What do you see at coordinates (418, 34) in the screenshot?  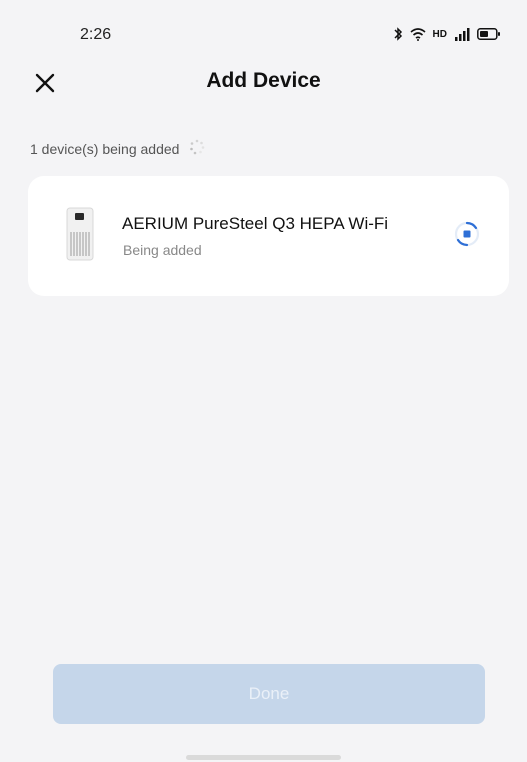 I see `wifi-icon` at bounding box center [418, 34].